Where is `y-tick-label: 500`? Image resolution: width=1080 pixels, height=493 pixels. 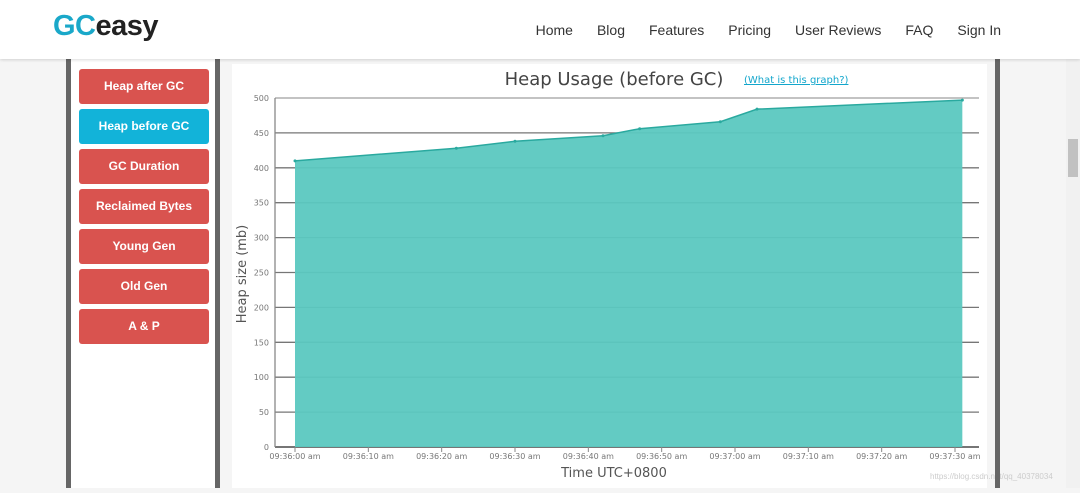
y-tick-label: 500 is located at coordinates (261, 98).